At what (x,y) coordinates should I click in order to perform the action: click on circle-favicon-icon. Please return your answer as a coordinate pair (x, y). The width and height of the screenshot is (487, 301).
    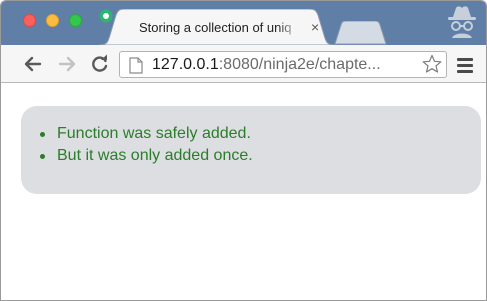
    Looking at the image, I should click on (106, 16).